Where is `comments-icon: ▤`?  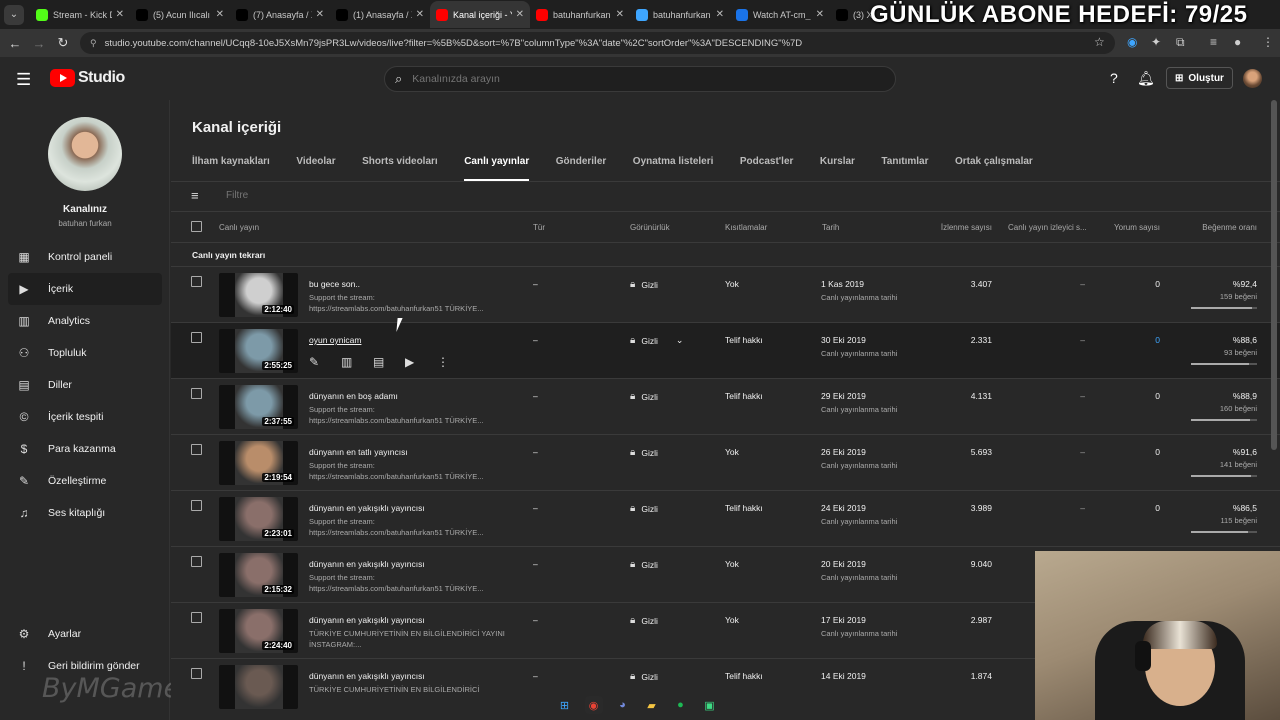
comments-icon: ▤ is located at coordinates (389, 362).